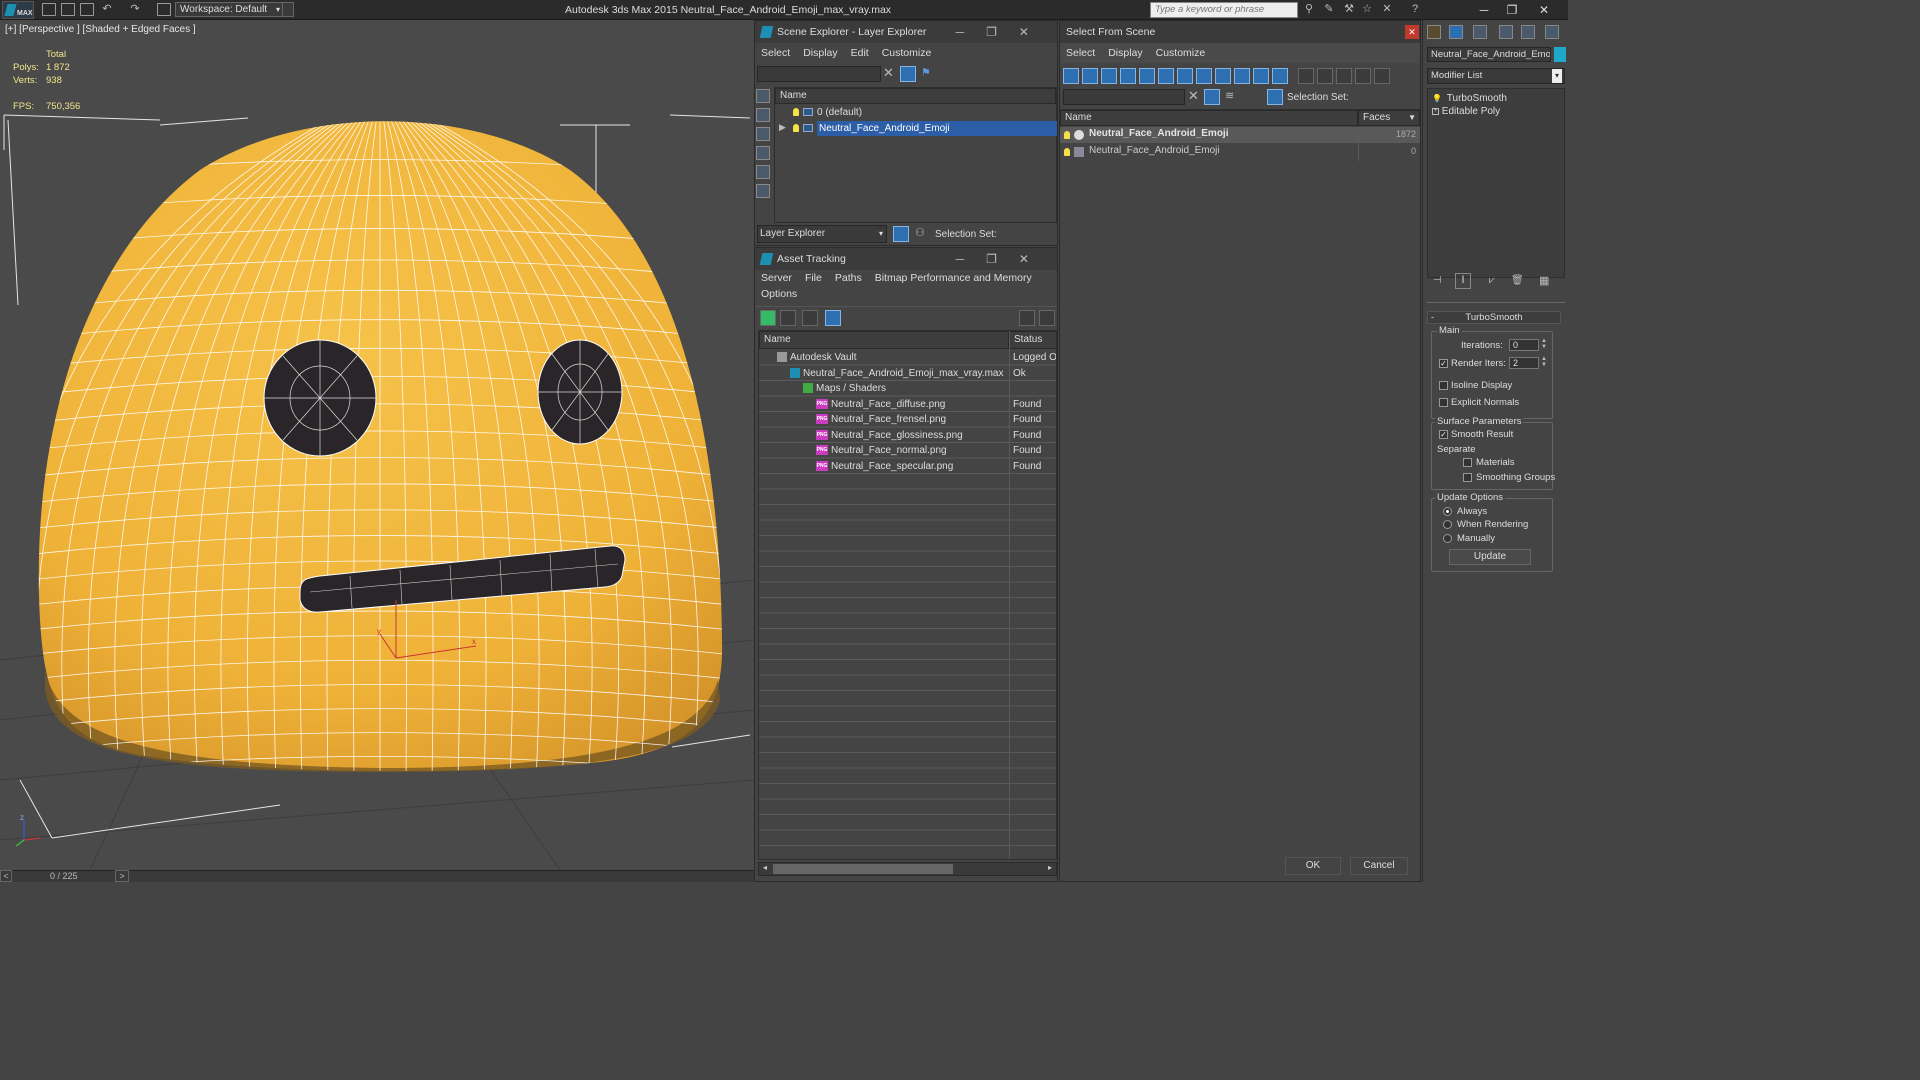  I want to click on smooth-result-checkbox: ✓, so click(1443, 434).